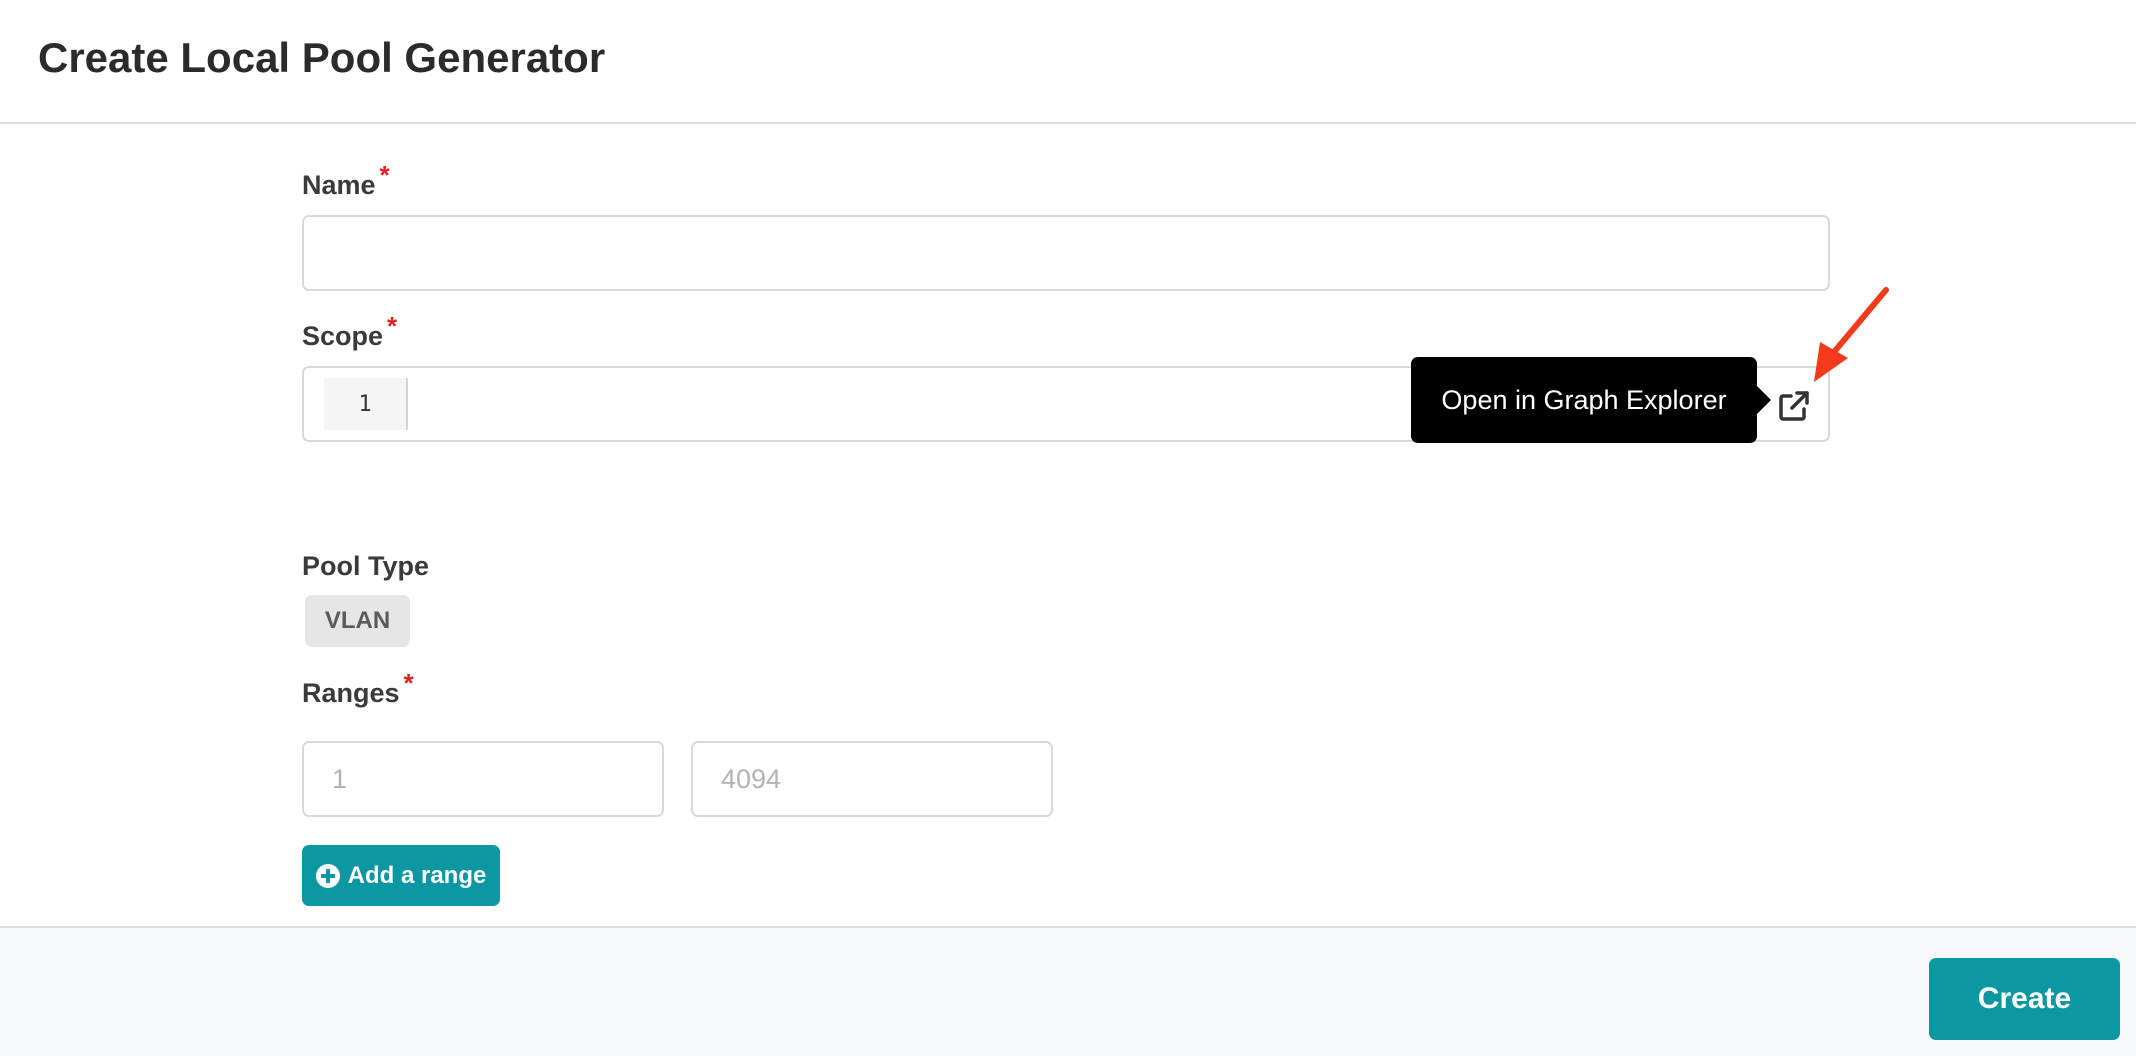 The height and width of the screenshot is (1056, 2136). I want to click on pool-type-badge: VLAN, so click(357, 621).